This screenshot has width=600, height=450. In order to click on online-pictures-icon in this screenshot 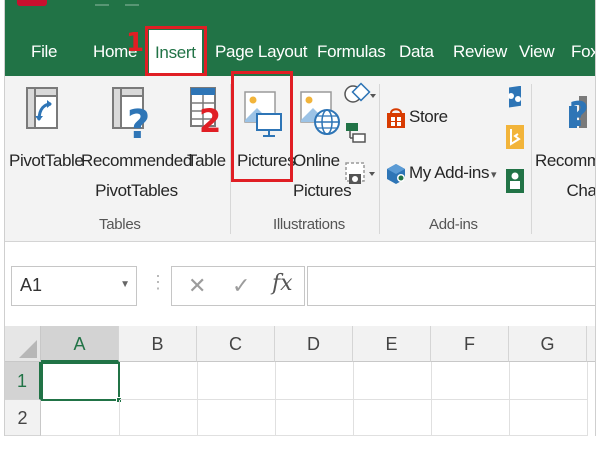, I will do `click(321, 116)`.